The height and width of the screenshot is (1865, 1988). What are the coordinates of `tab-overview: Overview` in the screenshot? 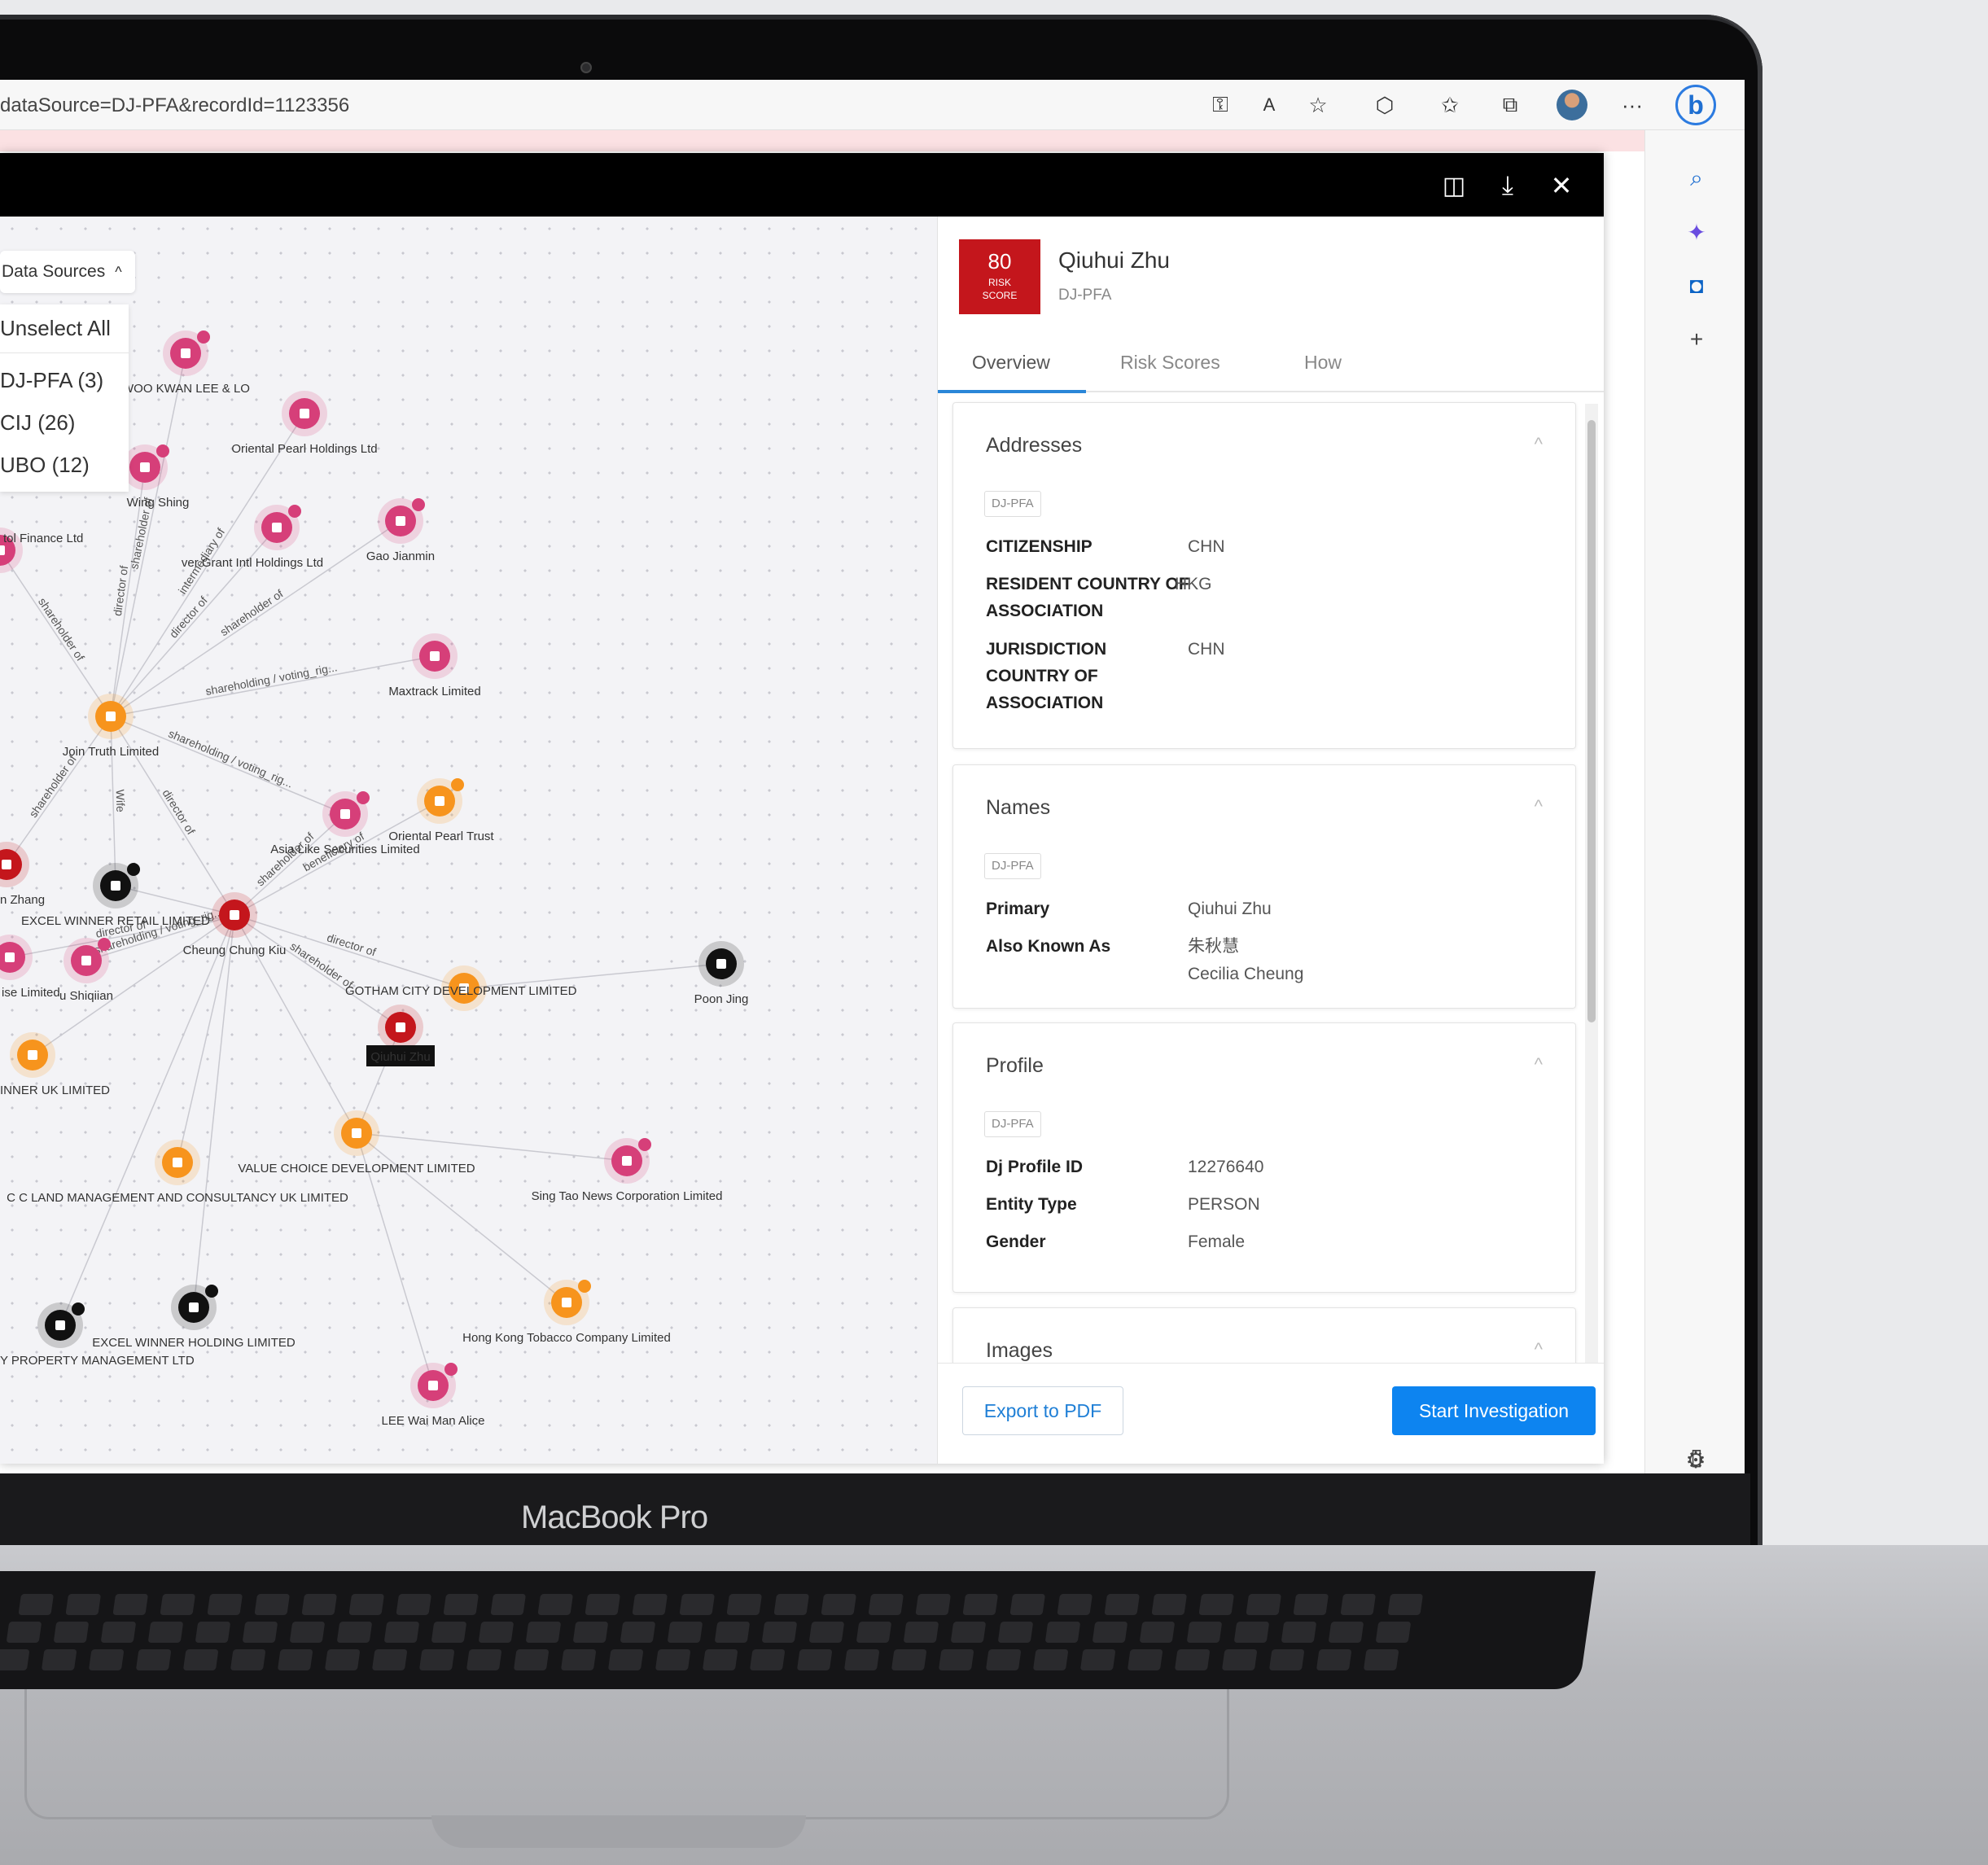 It's located at (1011, 363).